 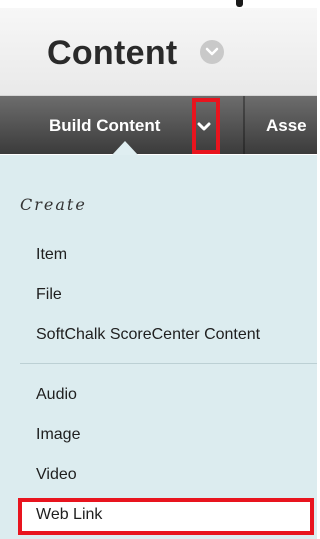 What do you see at coordinates (104, 126) in the screenshot?
I see `build-content-button: Build Content` at bounding box center [104, 126].